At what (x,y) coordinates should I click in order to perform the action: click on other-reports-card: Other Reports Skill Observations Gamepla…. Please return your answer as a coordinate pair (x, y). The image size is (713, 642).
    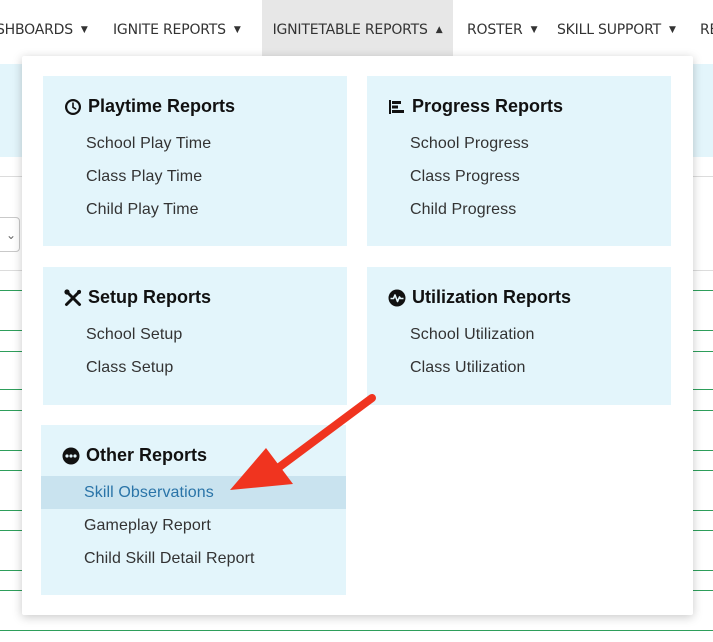
    Looking at the image, I should click on (193, 510).